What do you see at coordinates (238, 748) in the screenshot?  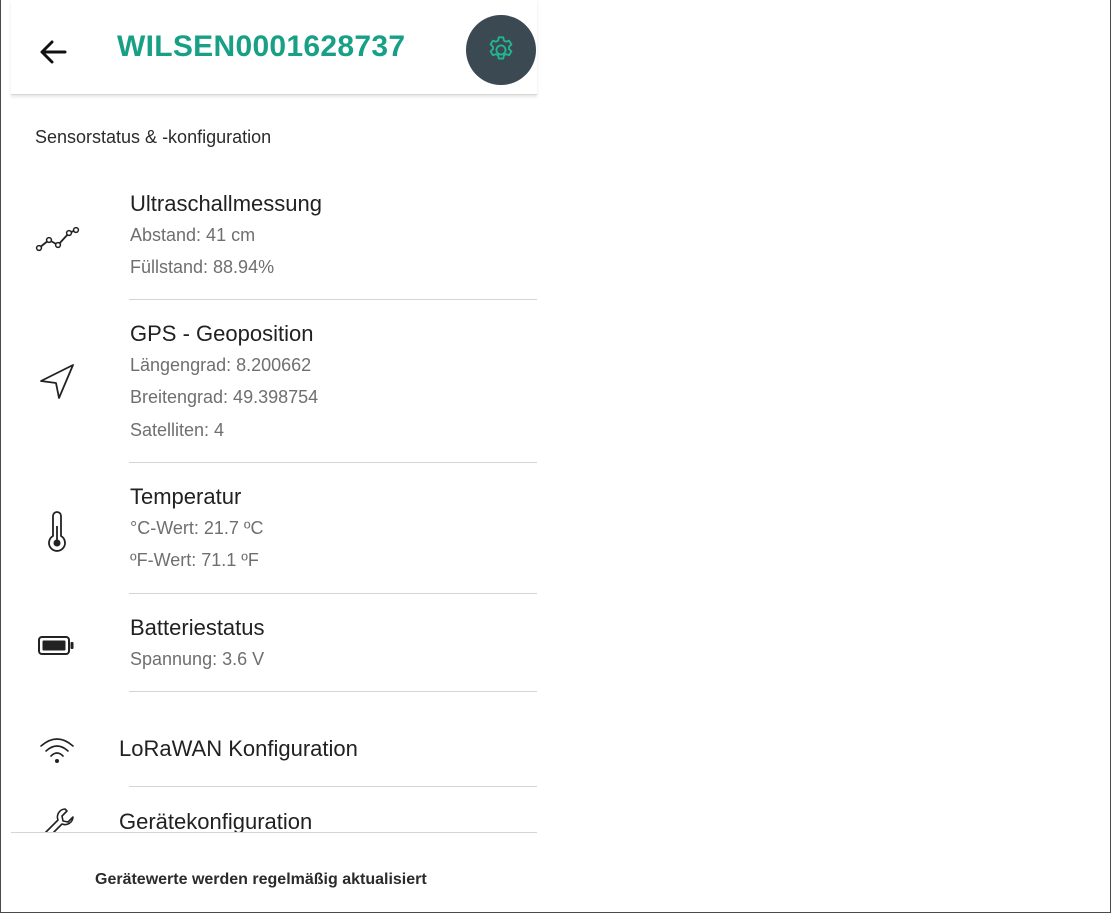 I see `menu-item-label: LoRaWAN Konfiguration` at bounding box center [238, 748].